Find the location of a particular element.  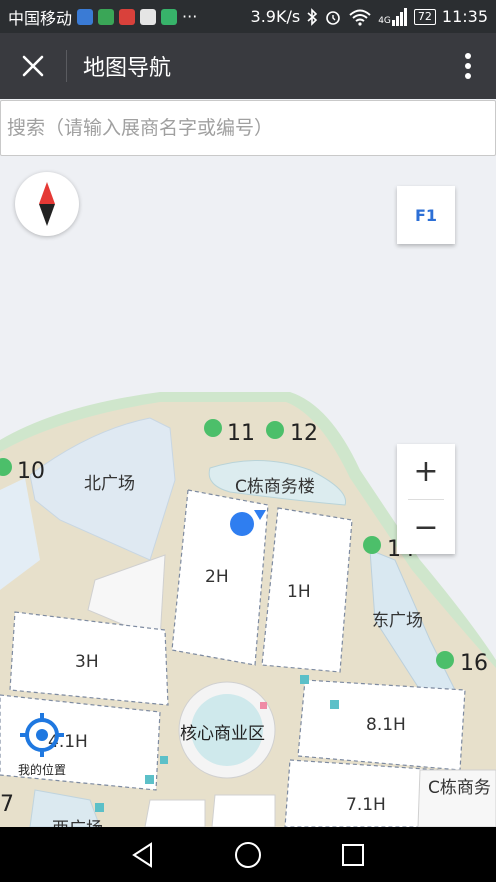

recents-button is located at coordinates (353, 855).